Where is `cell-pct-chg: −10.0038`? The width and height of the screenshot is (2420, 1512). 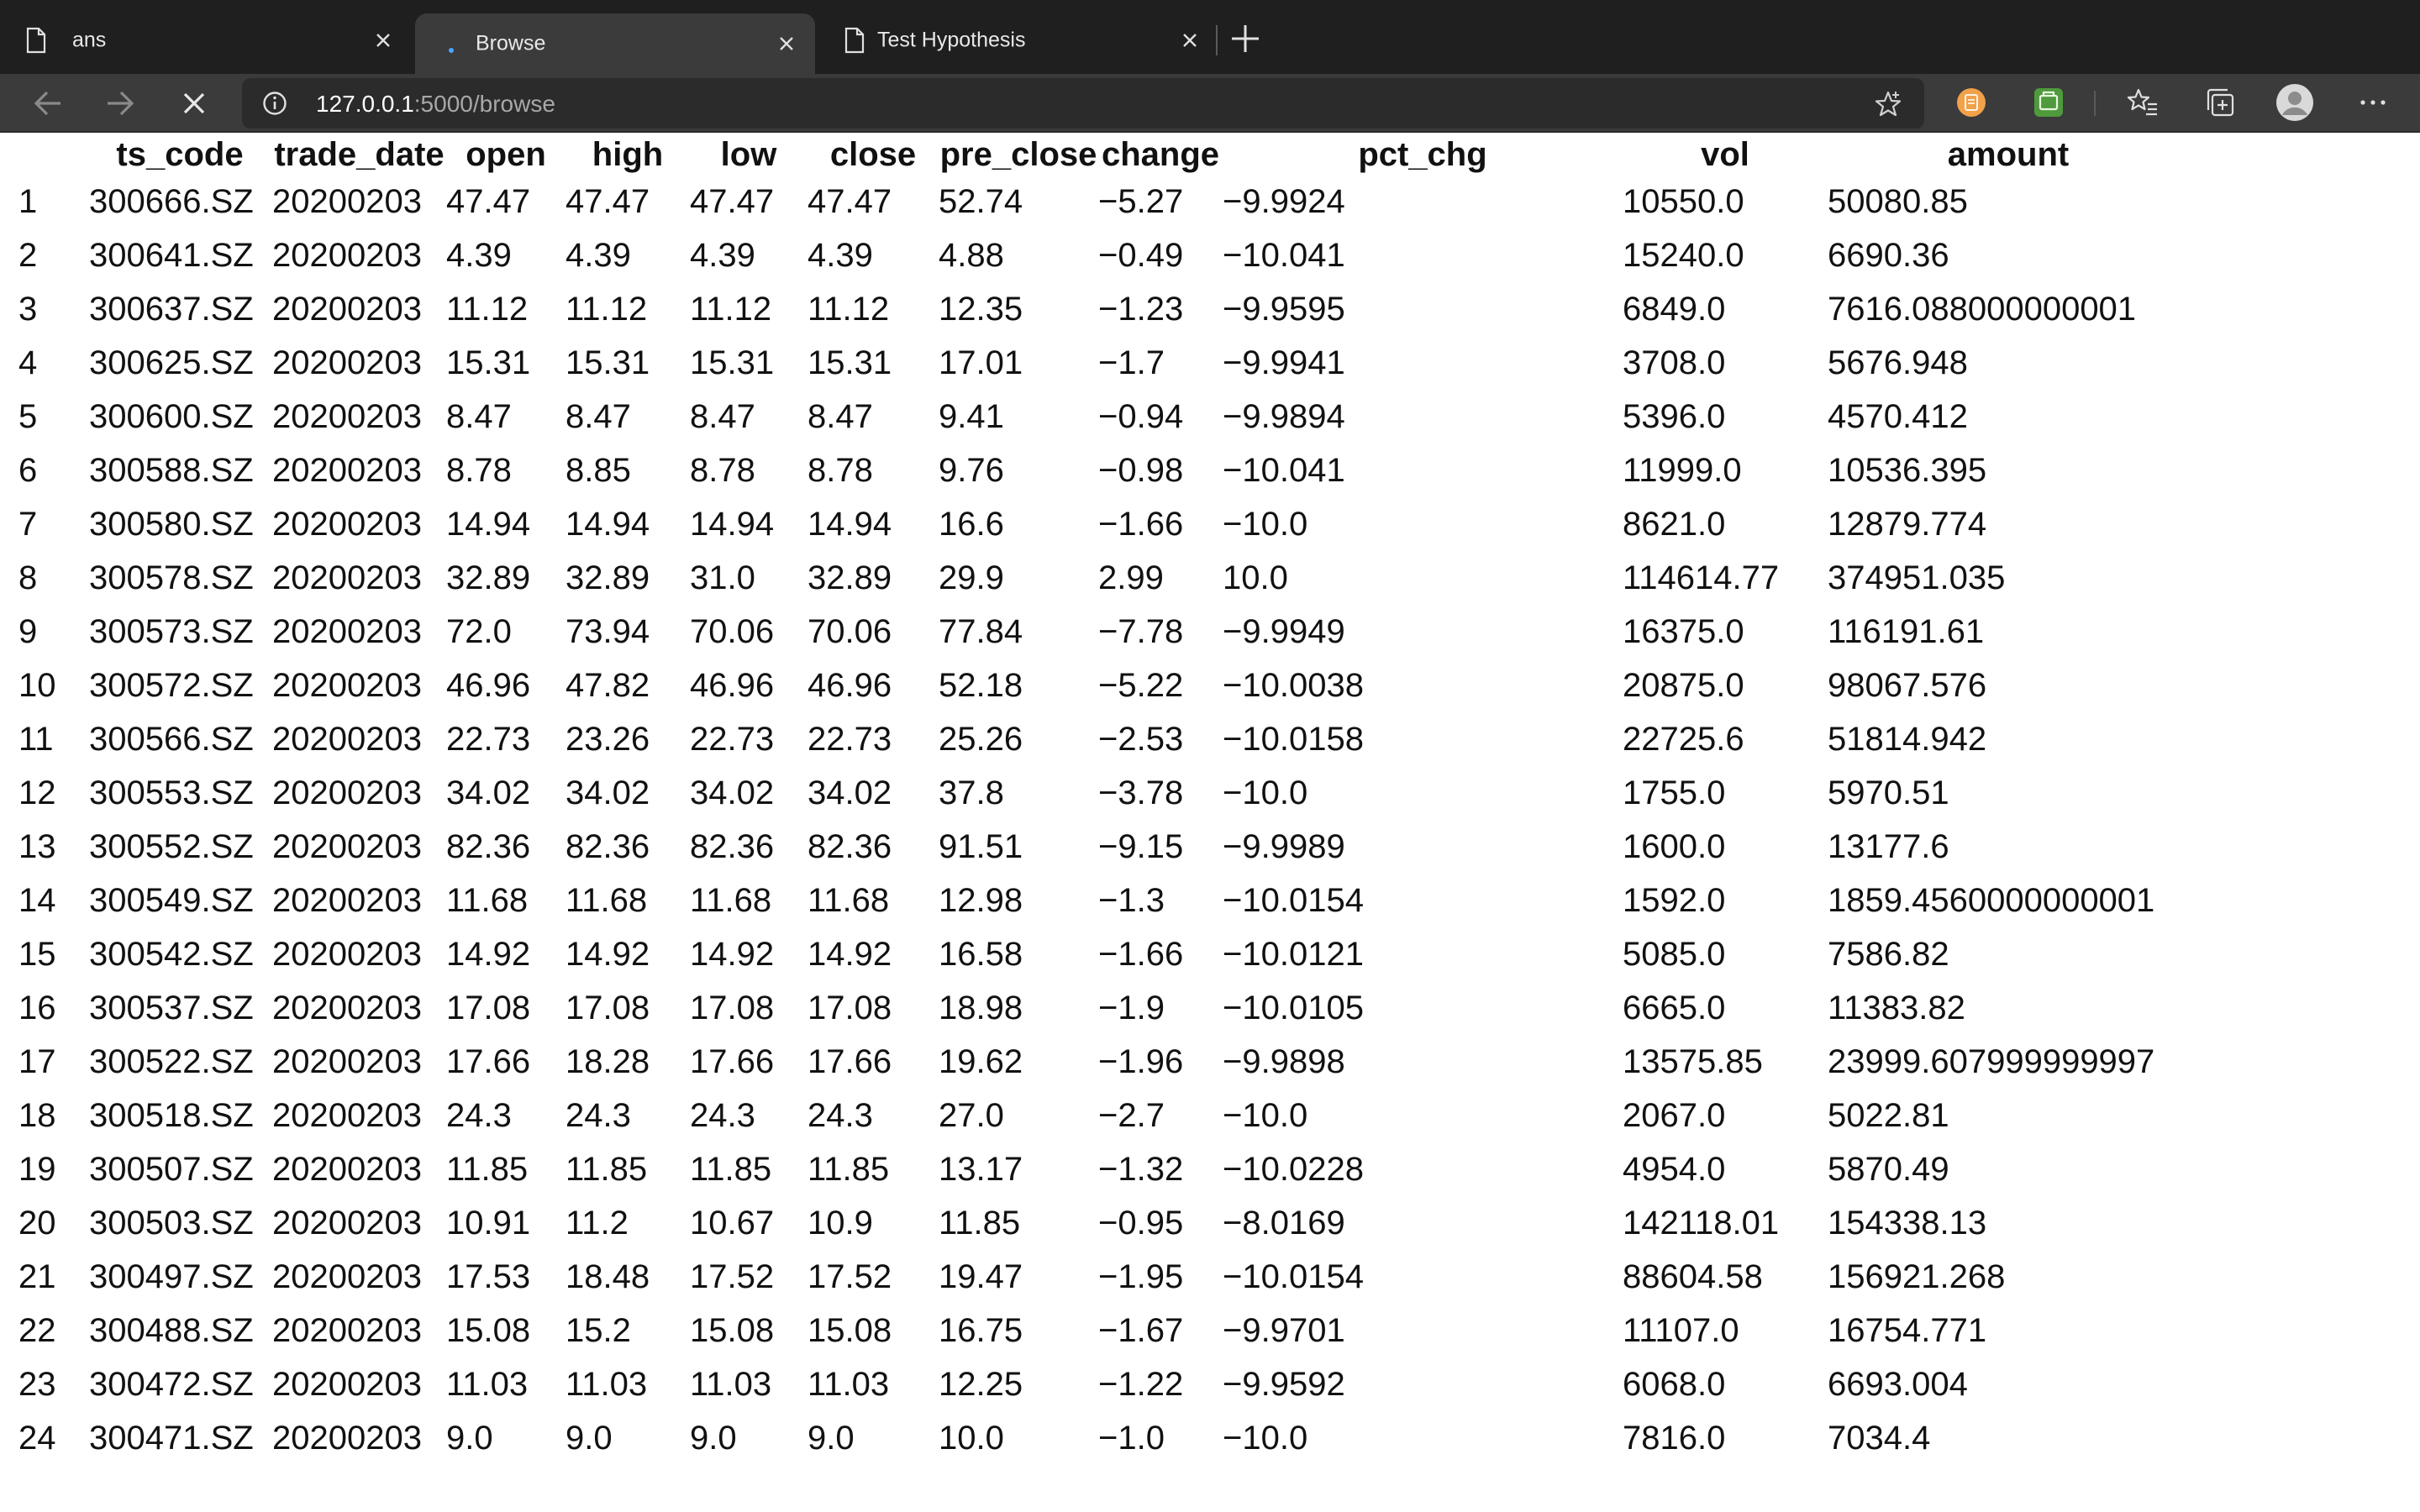 cell-pct-chg: −10.0038 is located at coordinates (1293, 685).